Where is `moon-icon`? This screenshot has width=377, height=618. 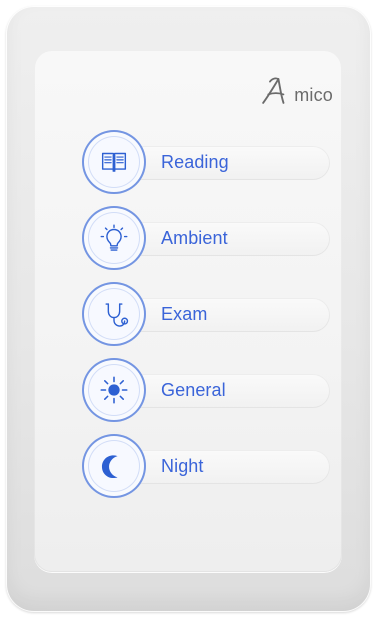 moon-icon is located at coordinates (114, 466).